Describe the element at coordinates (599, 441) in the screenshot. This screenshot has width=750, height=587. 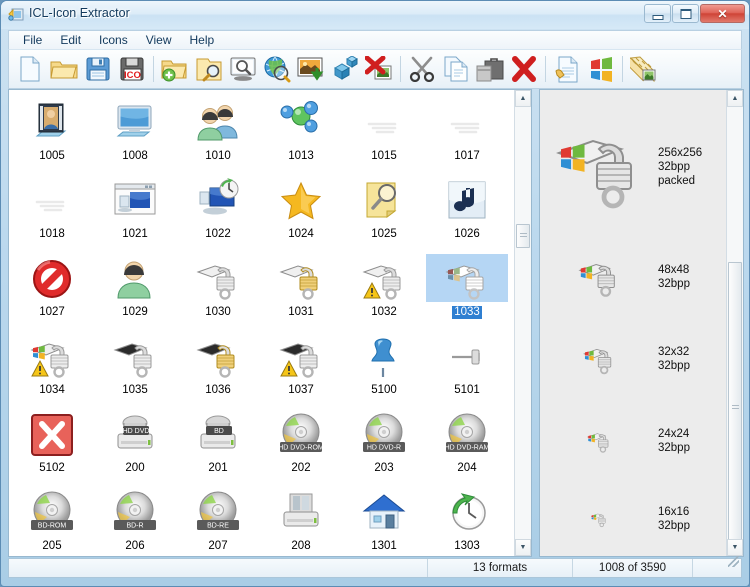
I see `lock-windows-24-icon` at that location.